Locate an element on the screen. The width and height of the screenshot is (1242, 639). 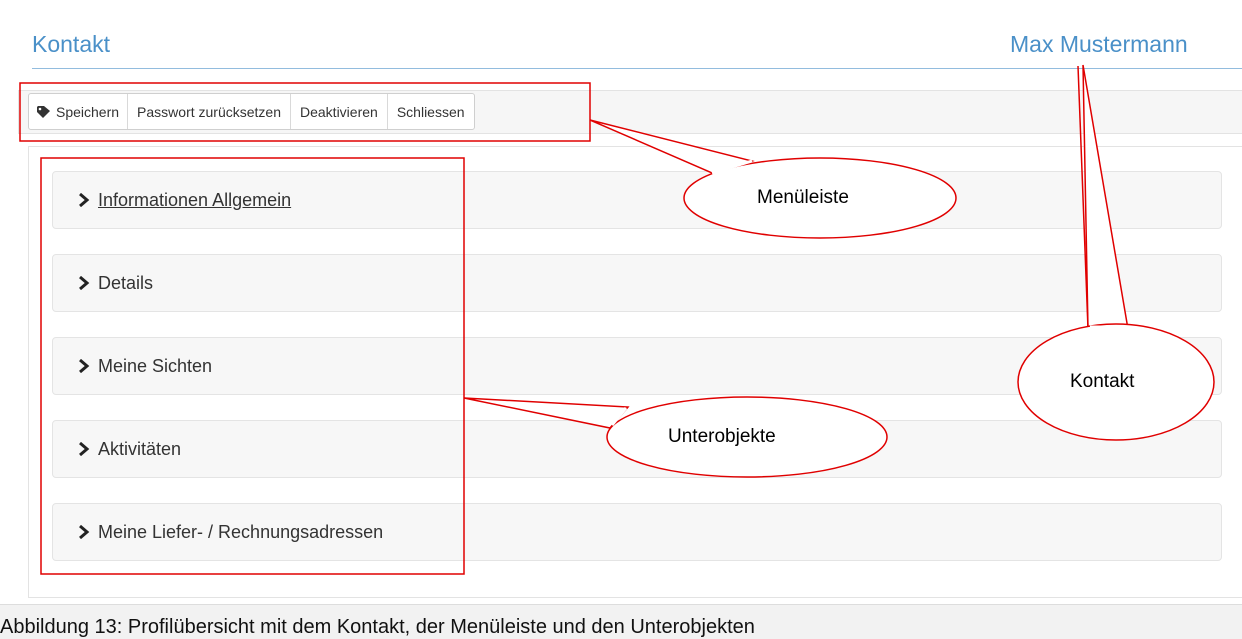
section-label: Aktivitäten is located at coordinates (140, 448).